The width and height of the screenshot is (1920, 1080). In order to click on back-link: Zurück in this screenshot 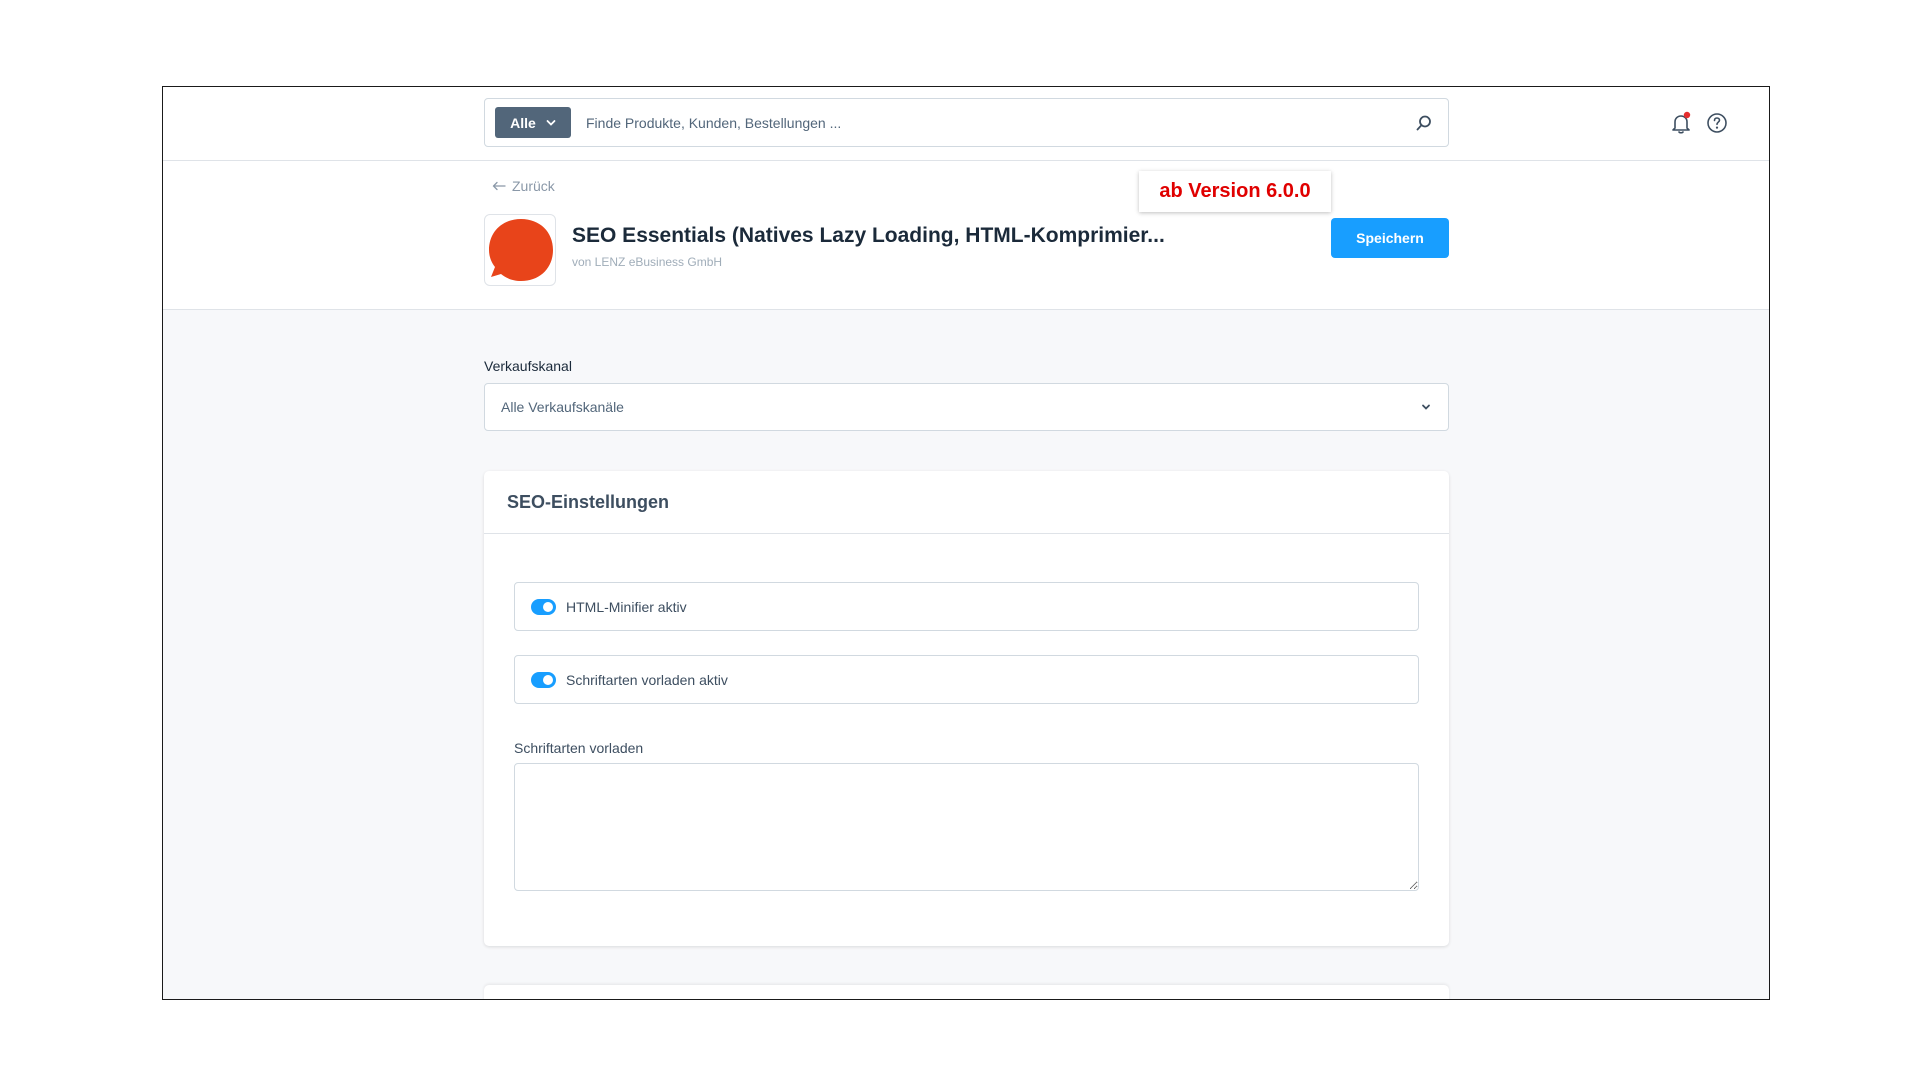, I will do `click(523, 186)`.